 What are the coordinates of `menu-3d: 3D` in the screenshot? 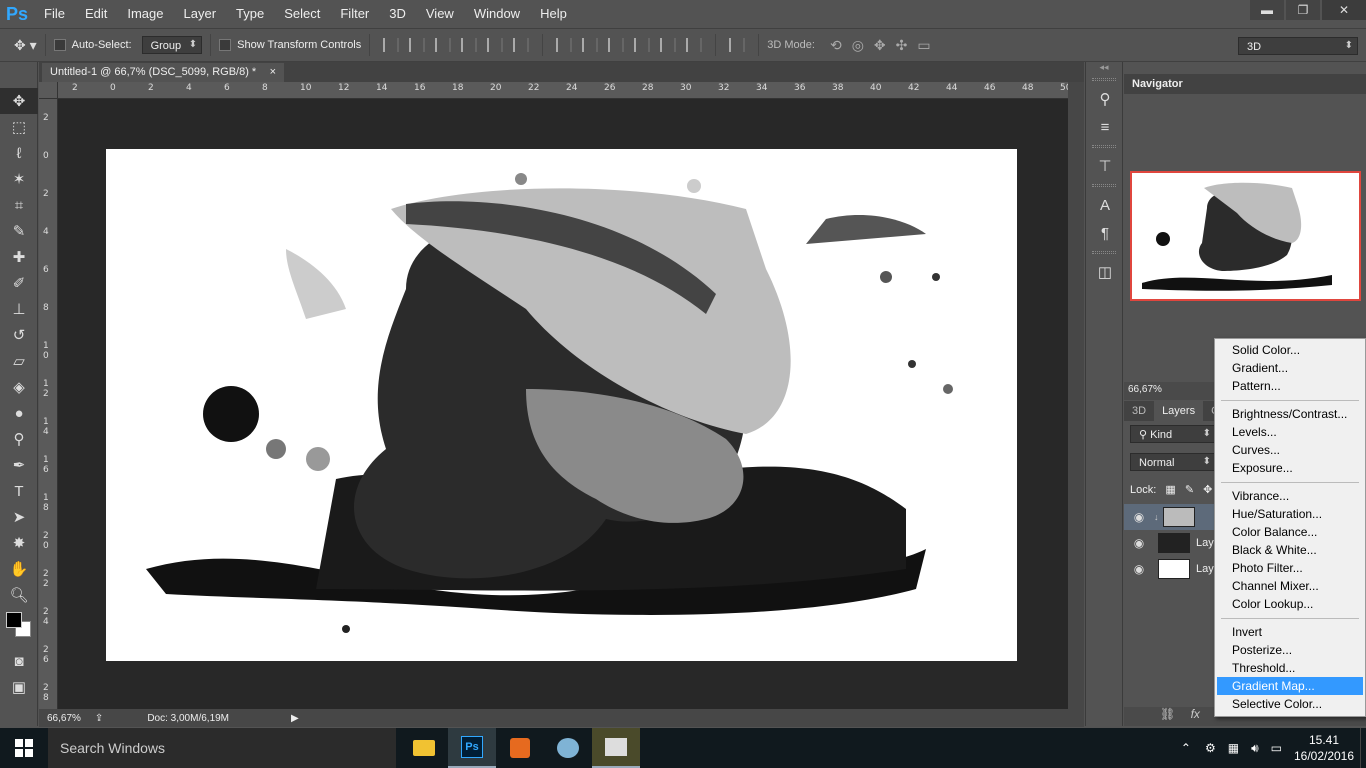 It's located at (397, 14).